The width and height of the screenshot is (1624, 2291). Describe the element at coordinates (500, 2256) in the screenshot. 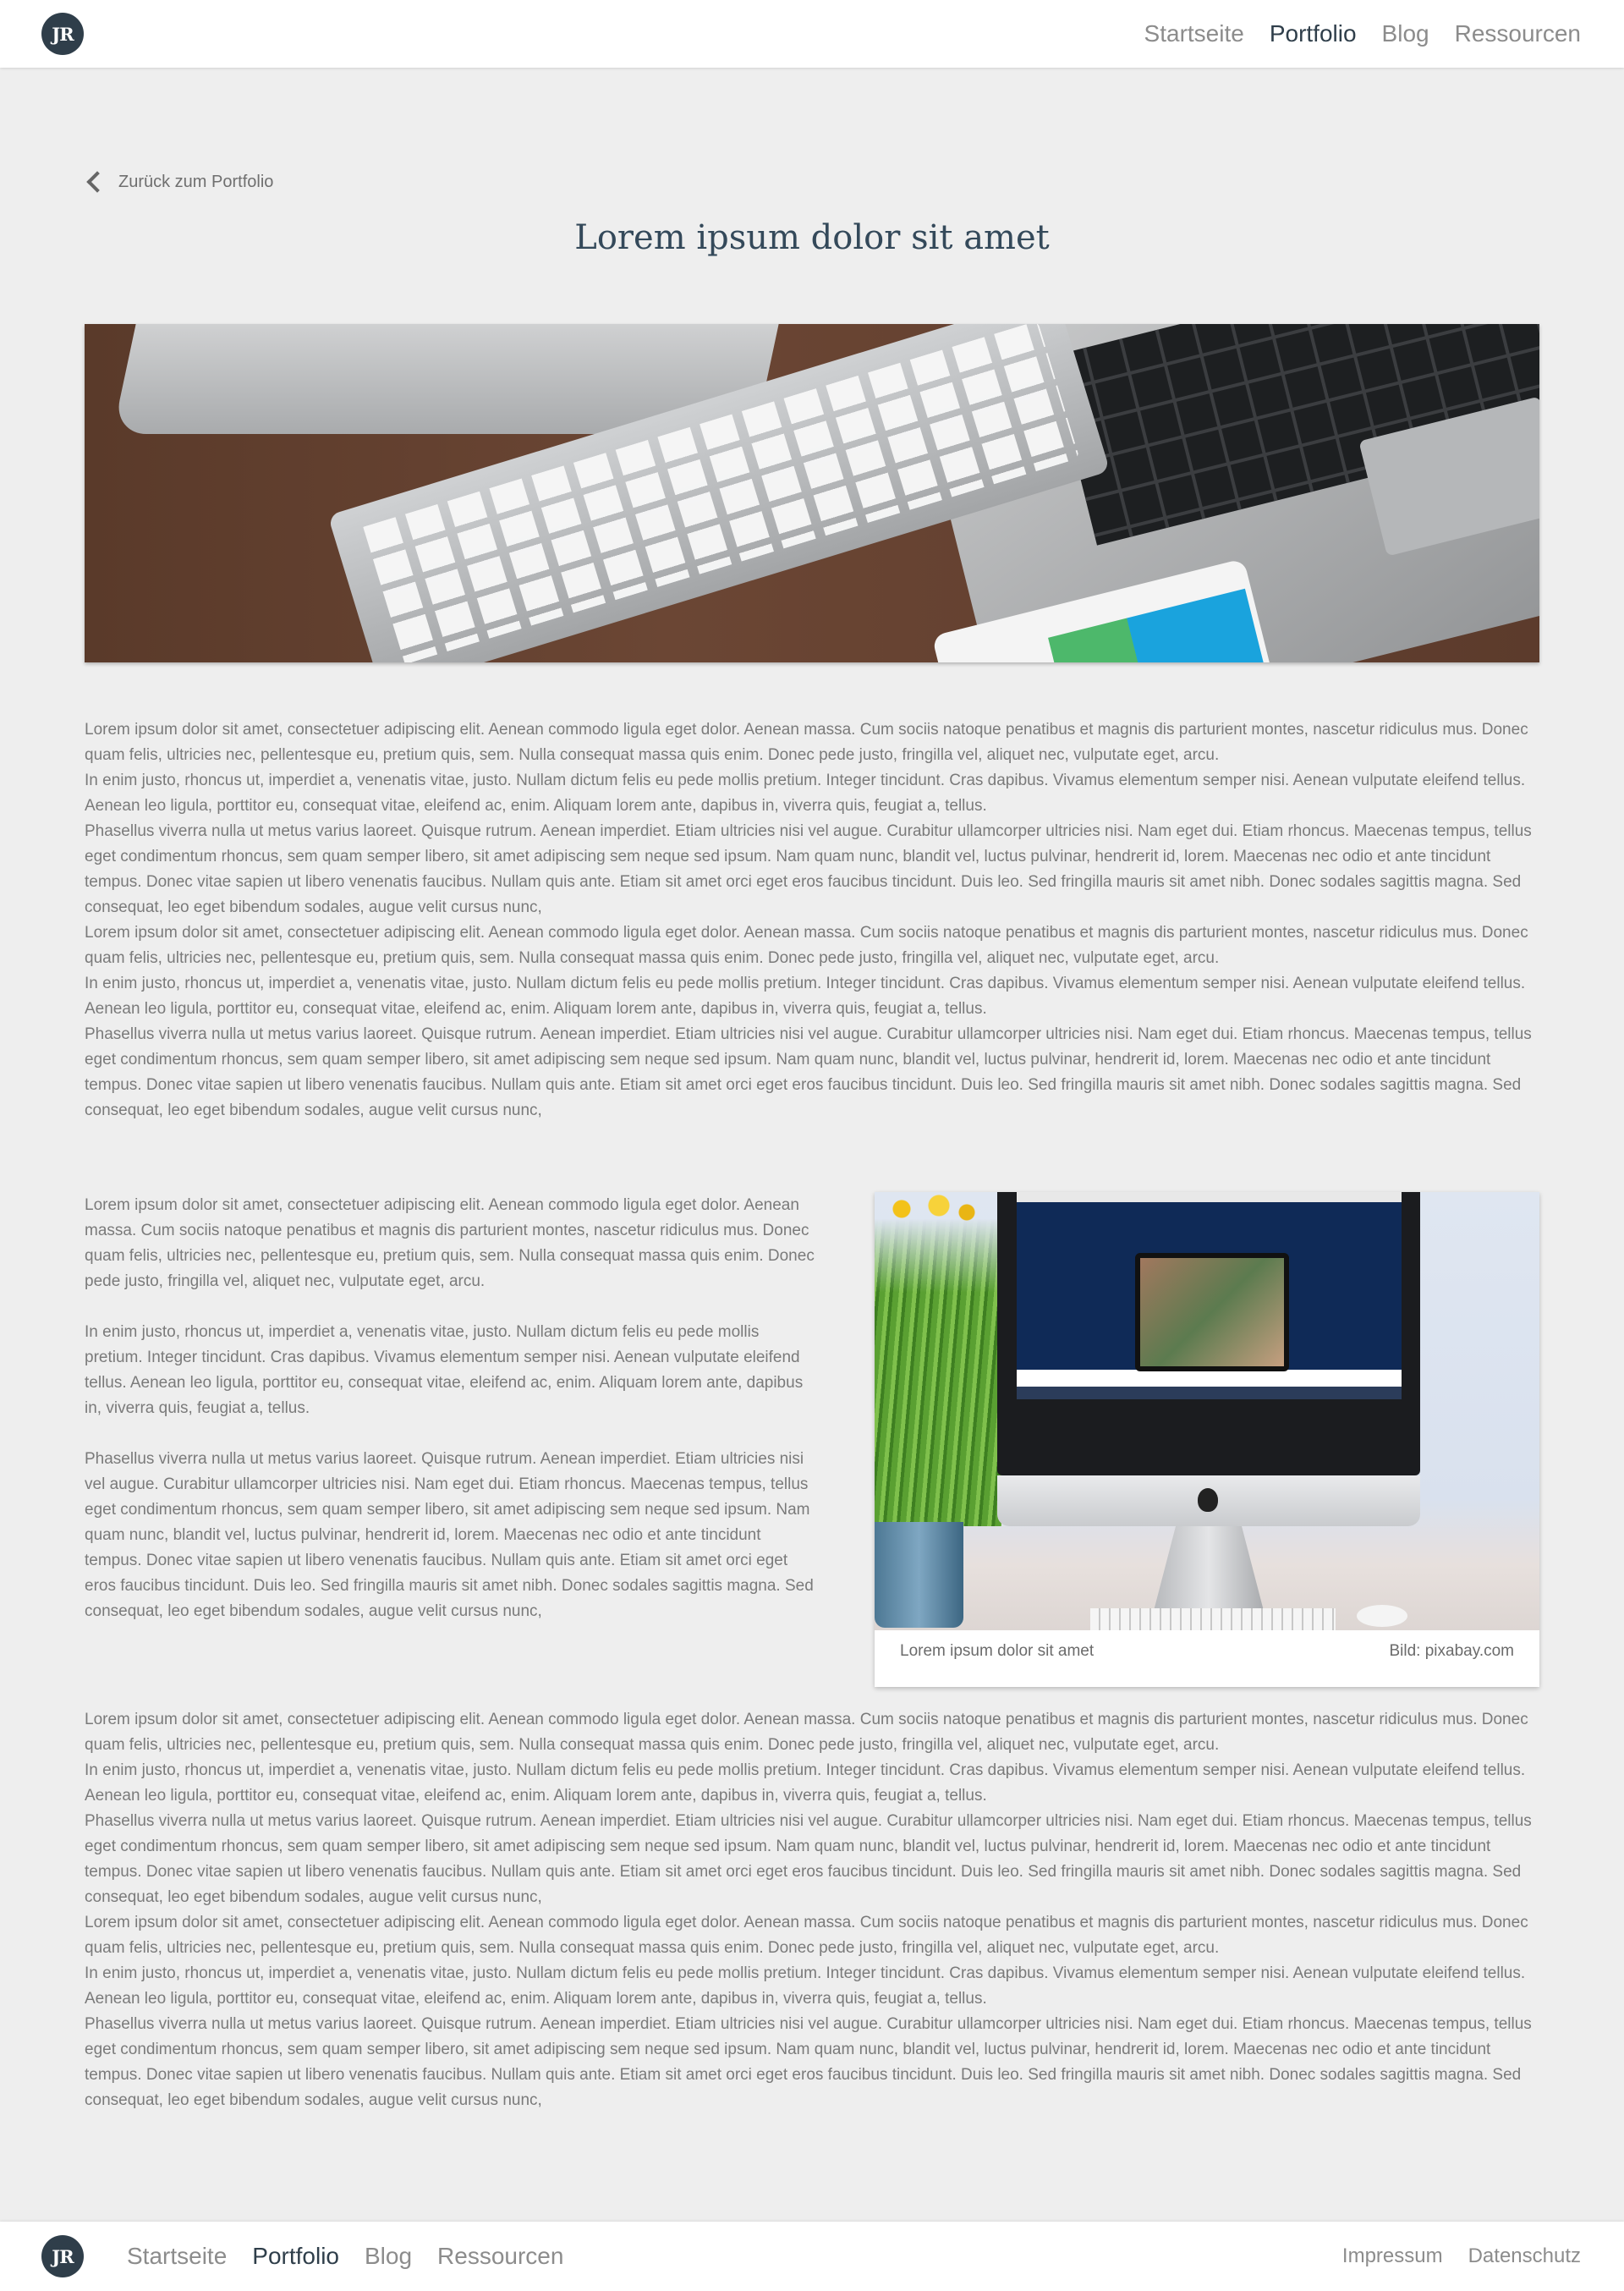

I see `footer-link-ressourcen: Ressourcen` at that location.